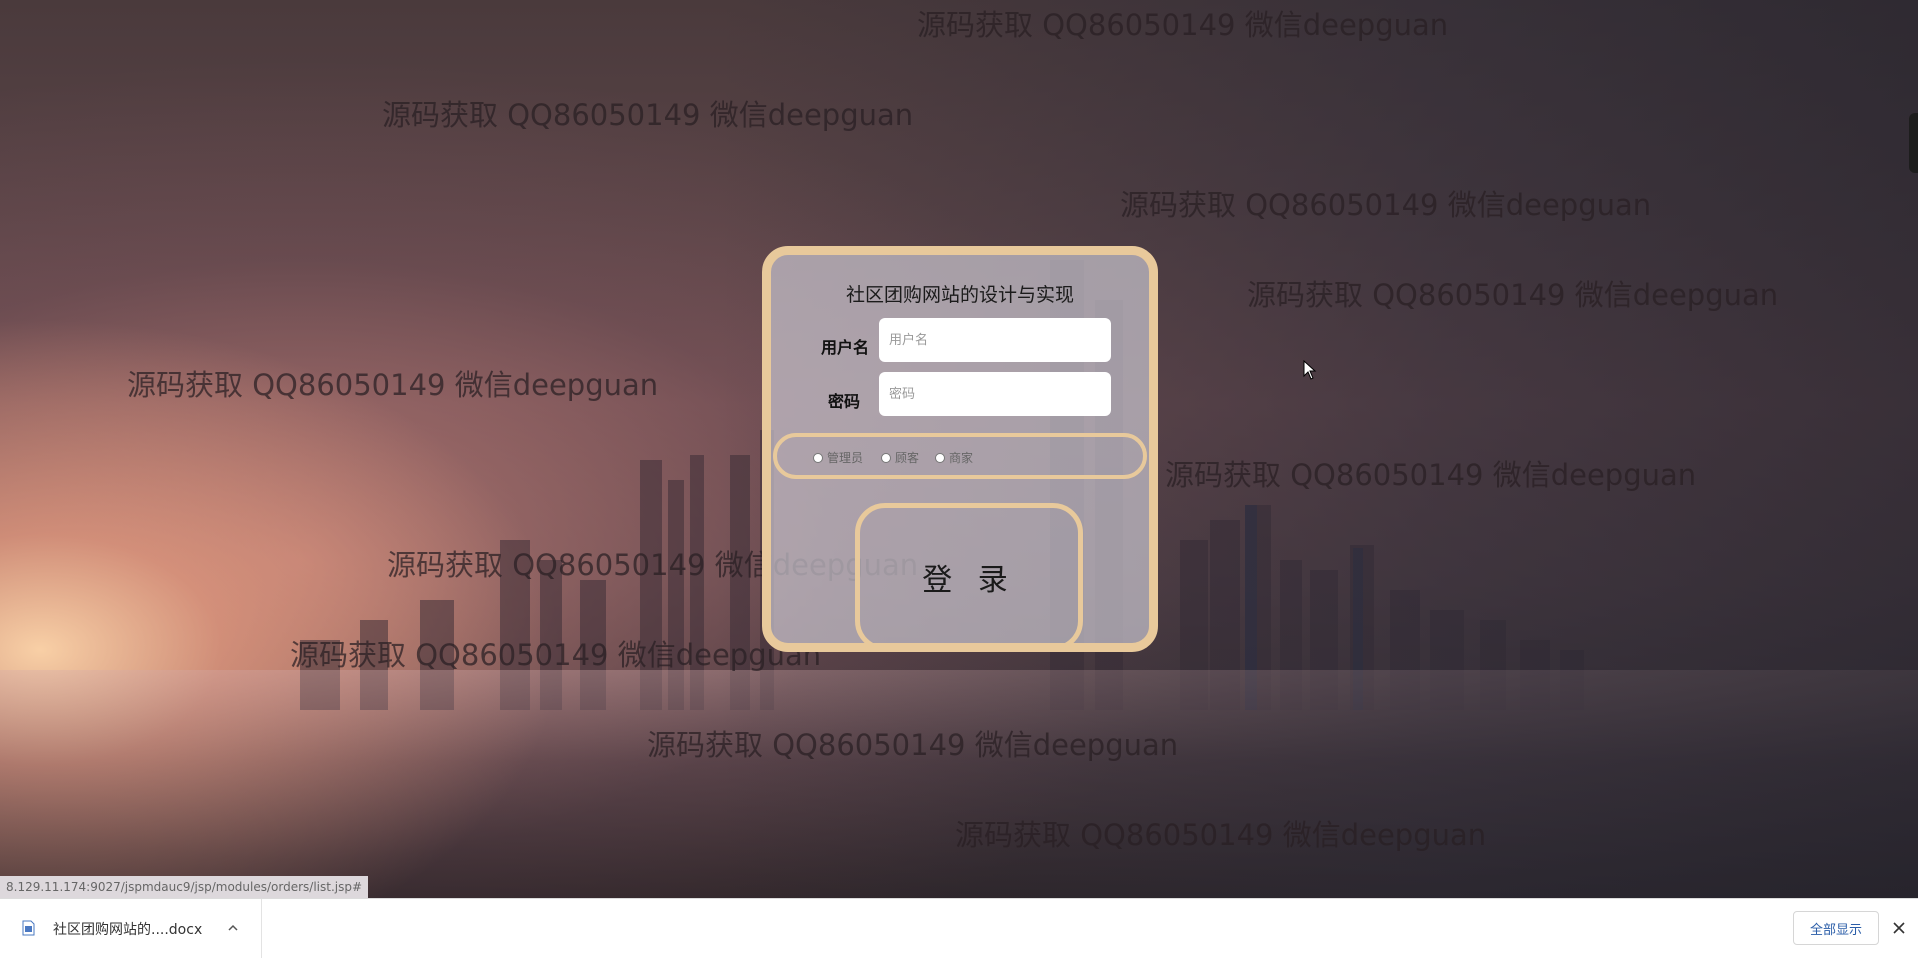 This screenshot has width=1918, height=958. What do you see at coordinates (1899, 928) in the screenshot?
I see `close-icon` at bounding box center [1899, 928].